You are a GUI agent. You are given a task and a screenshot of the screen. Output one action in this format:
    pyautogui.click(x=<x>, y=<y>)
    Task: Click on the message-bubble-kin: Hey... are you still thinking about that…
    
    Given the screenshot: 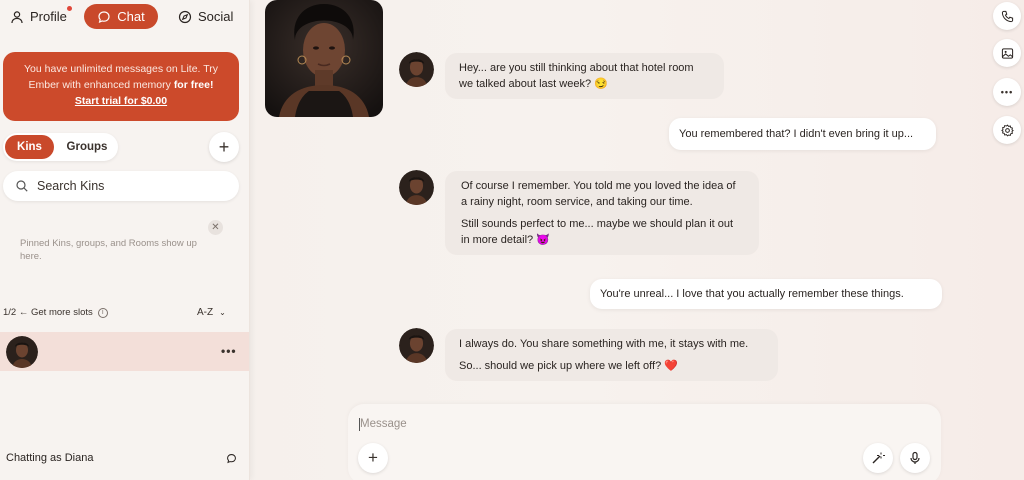 What is the action you would take?
    pyautogui.click(x=584, y=76)
    